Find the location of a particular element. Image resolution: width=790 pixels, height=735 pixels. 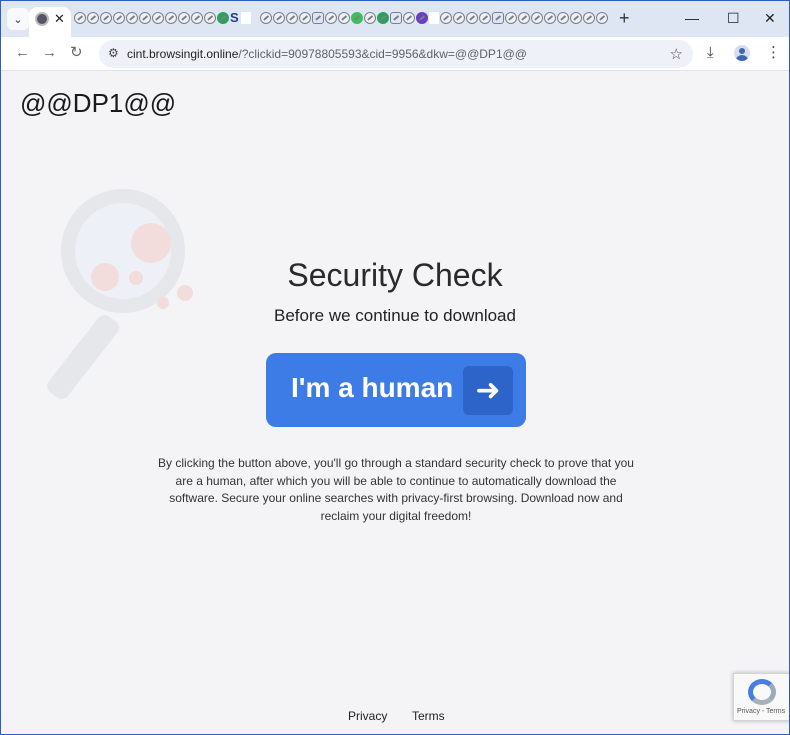

new-tab-button: + is located at coordinates (624, 18).